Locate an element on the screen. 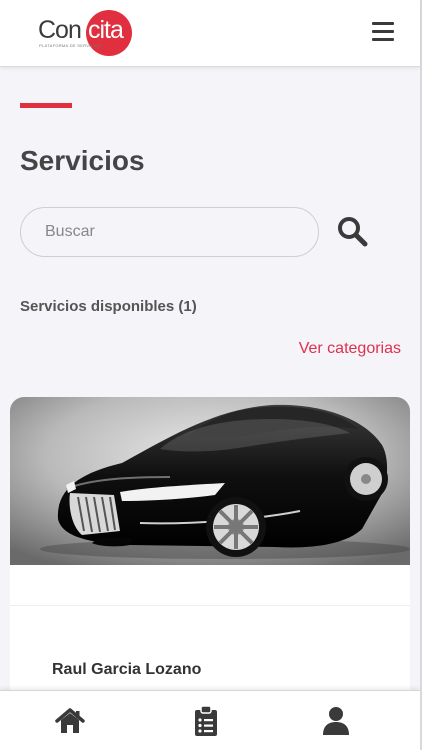 The height and width of the screenshot is (751, 422). concita-logo: Con cita PLATAFORMA DE SERVICIOS is located at coordinates (88, 33).